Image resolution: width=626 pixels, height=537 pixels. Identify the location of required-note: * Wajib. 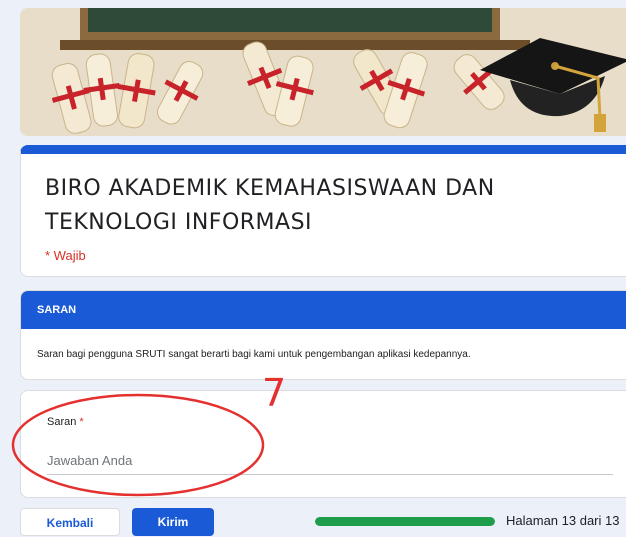
(65, 255).